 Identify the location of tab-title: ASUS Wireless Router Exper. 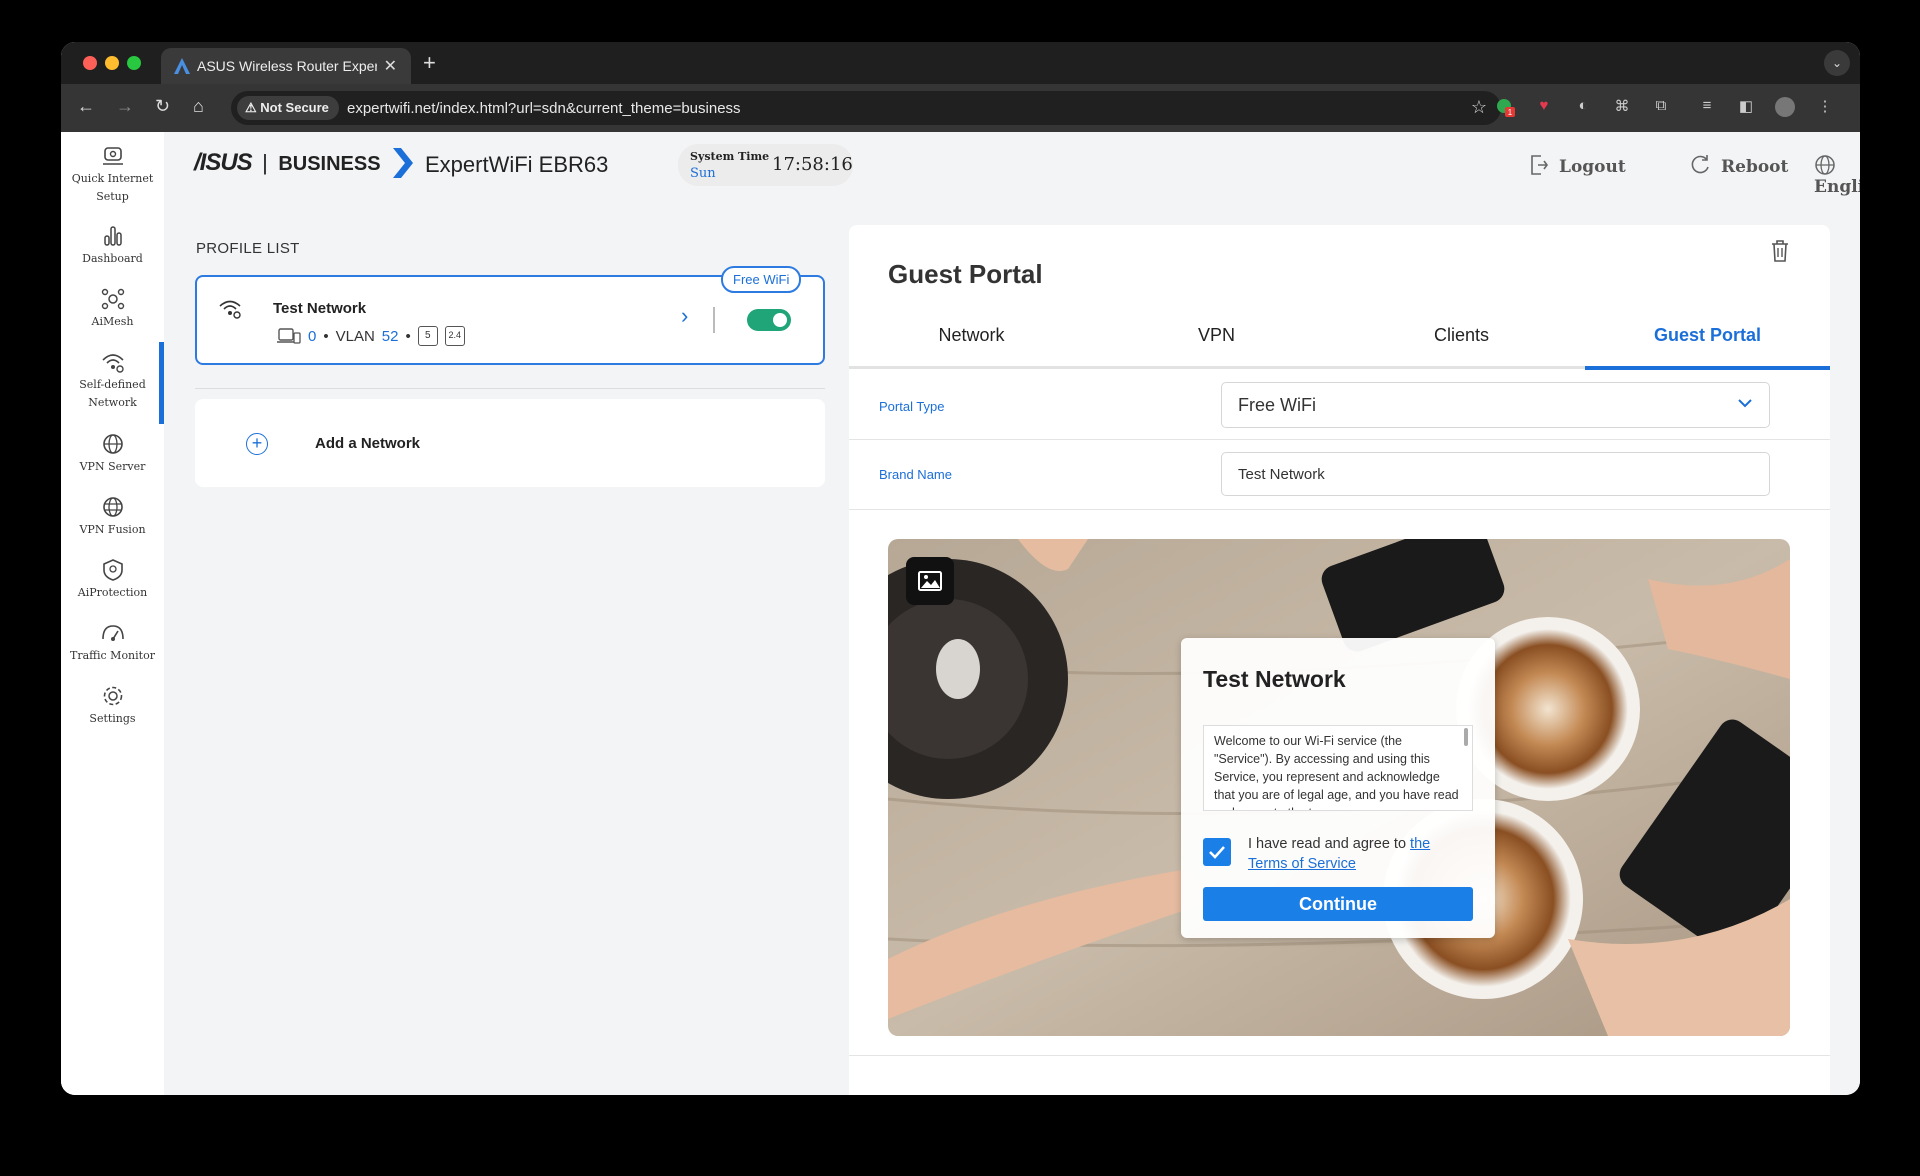
(287, 66).